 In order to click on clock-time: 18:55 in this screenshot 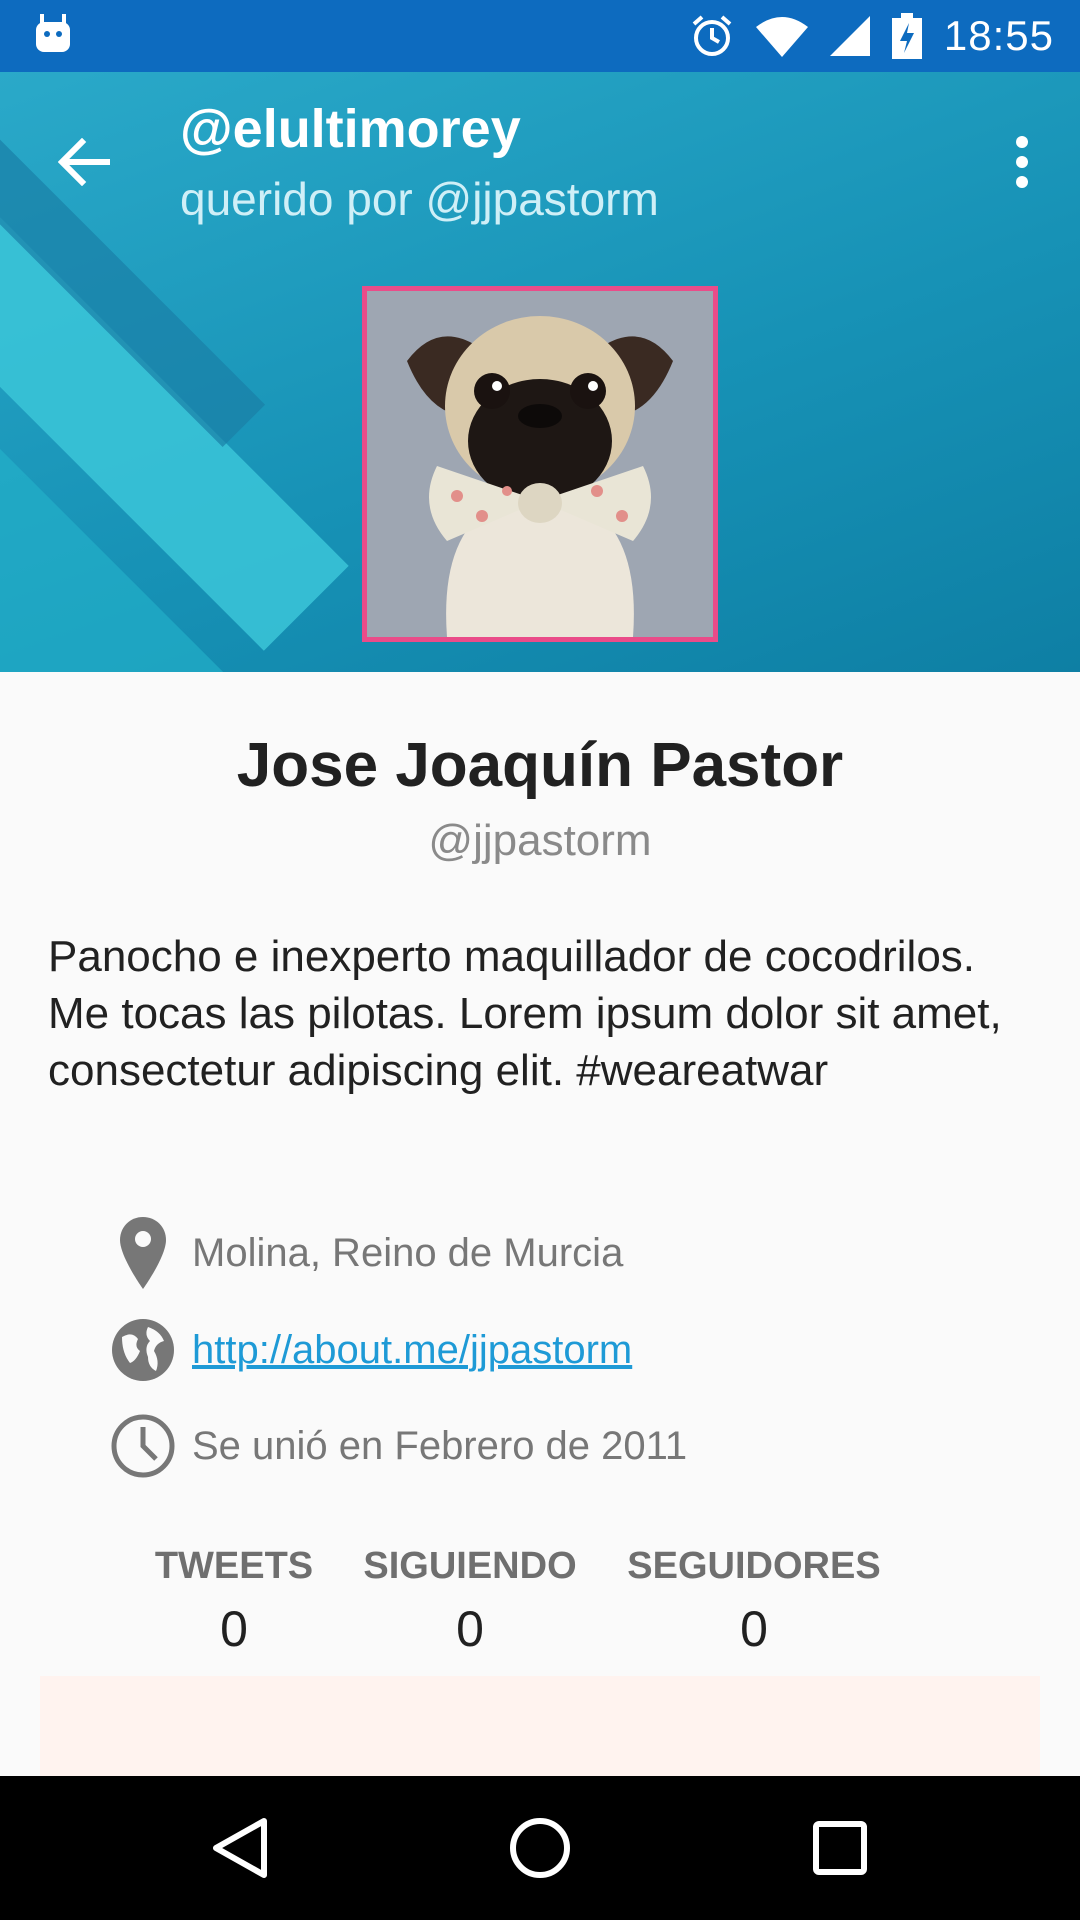, I will do `click(998, 35)`.